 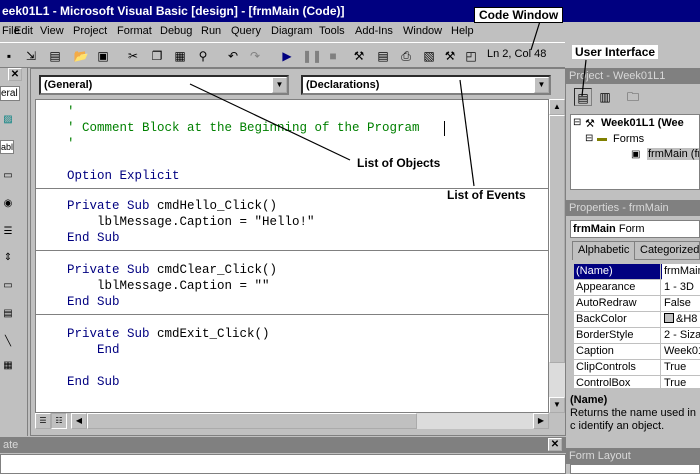 What do you see at coordinates (467, 133) in the screenshot?
I see `list-of-events-arrow` at bounding box center [467, 133].